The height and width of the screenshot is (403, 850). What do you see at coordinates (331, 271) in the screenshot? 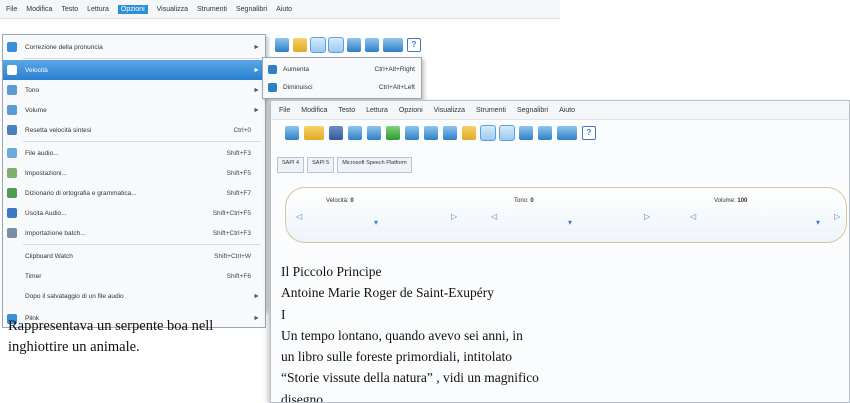
I see `doc-line-title: Il Piccolo Principe` at bounding box center [331, 271].